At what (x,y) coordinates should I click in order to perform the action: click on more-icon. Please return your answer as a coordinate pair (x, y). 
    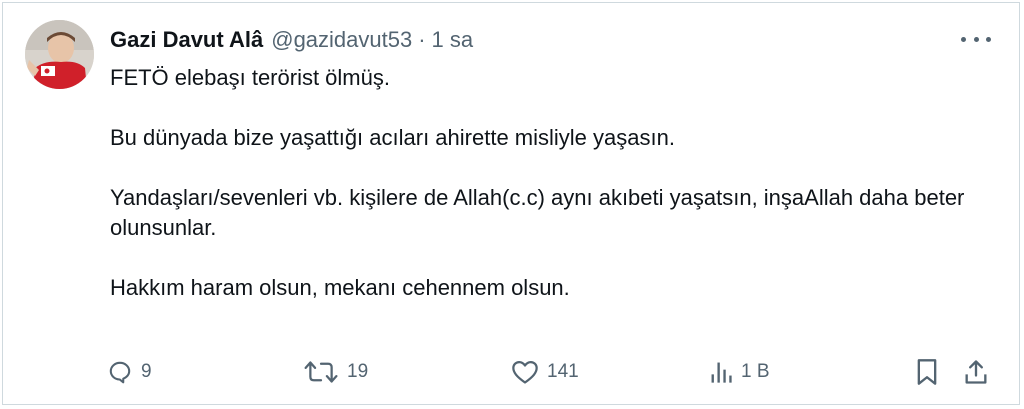
    Looking at the image, I should click on (976, 39).